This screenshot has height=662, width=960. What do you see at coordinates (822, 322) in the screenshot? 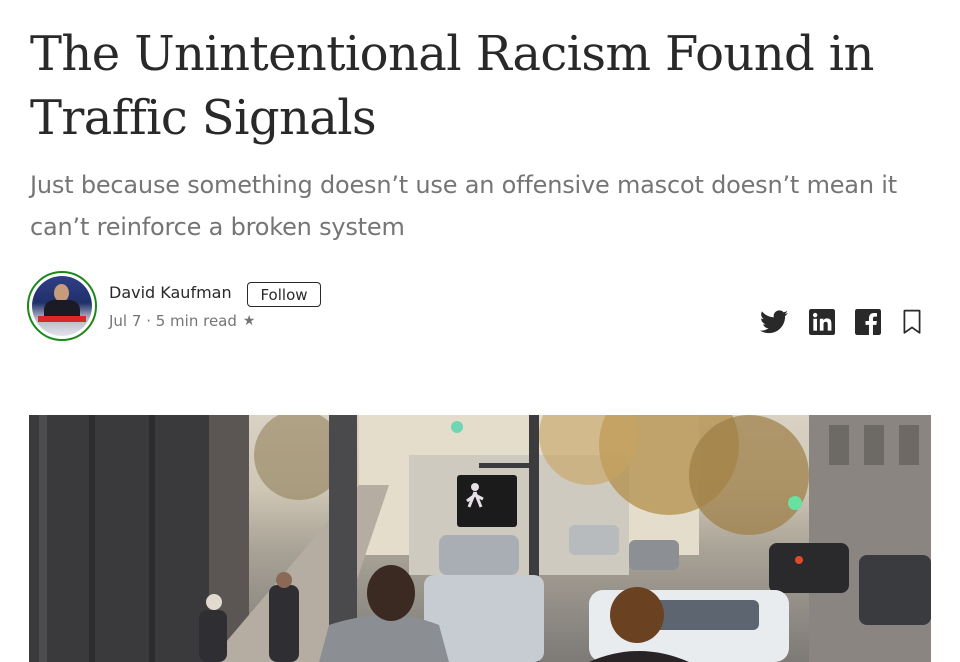
I see `linkedin-icon` at bounding box center [822, 322].